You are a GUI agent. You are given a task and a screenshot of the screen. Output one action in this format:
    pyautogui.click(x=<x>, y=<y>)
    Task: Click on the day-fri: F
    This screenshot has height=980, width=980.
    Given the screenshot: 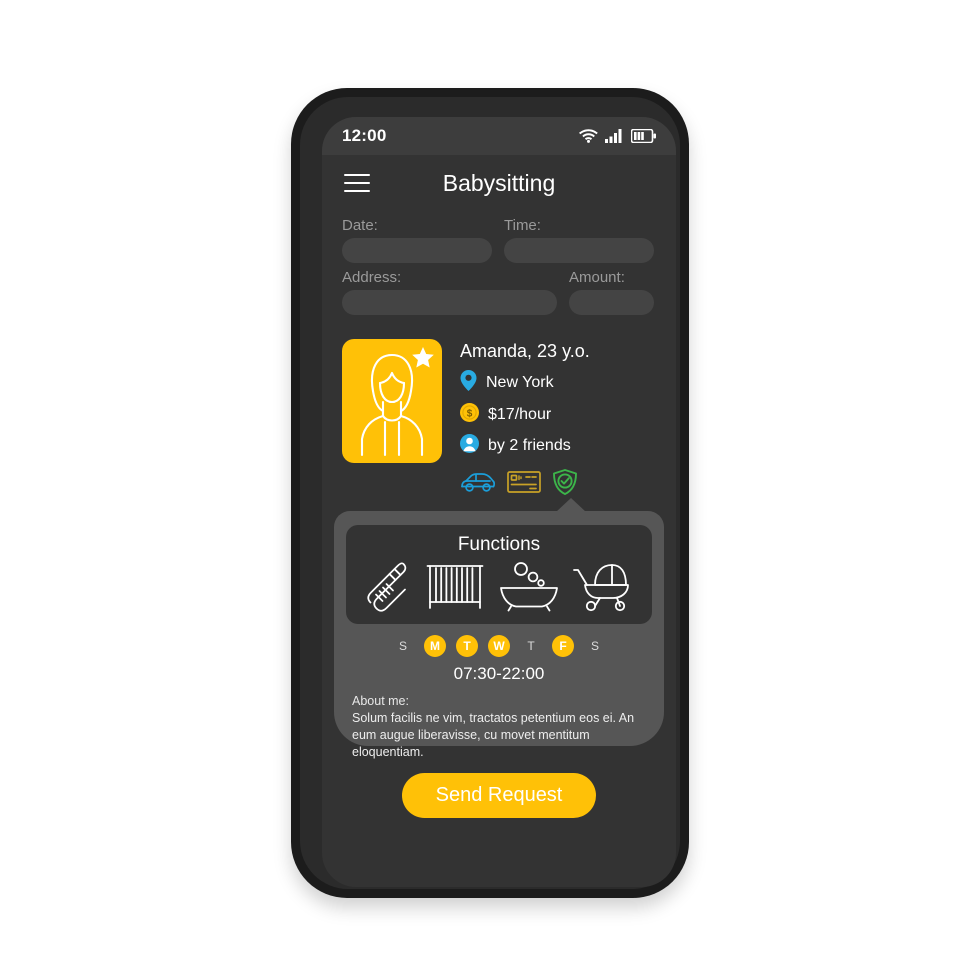 What is the action you would take?
    pyautogui.click(x=563, y=646)
    